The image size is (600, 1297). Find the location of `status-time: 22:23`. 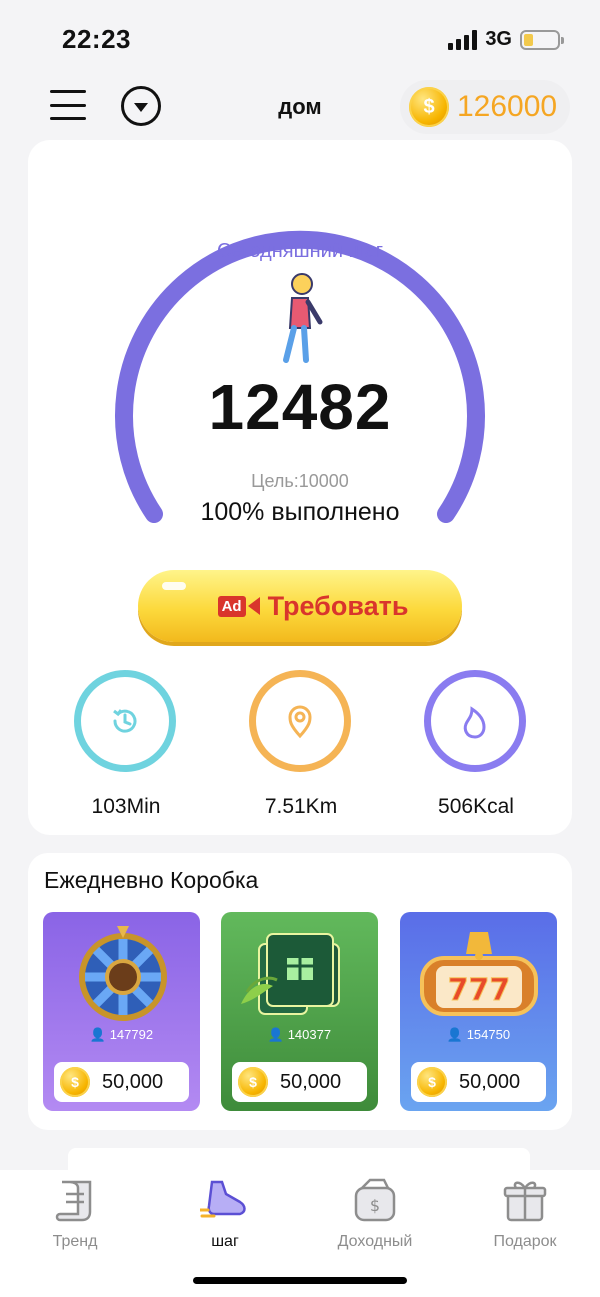

status-time: 22:23 is located at coordinates (96, 39).